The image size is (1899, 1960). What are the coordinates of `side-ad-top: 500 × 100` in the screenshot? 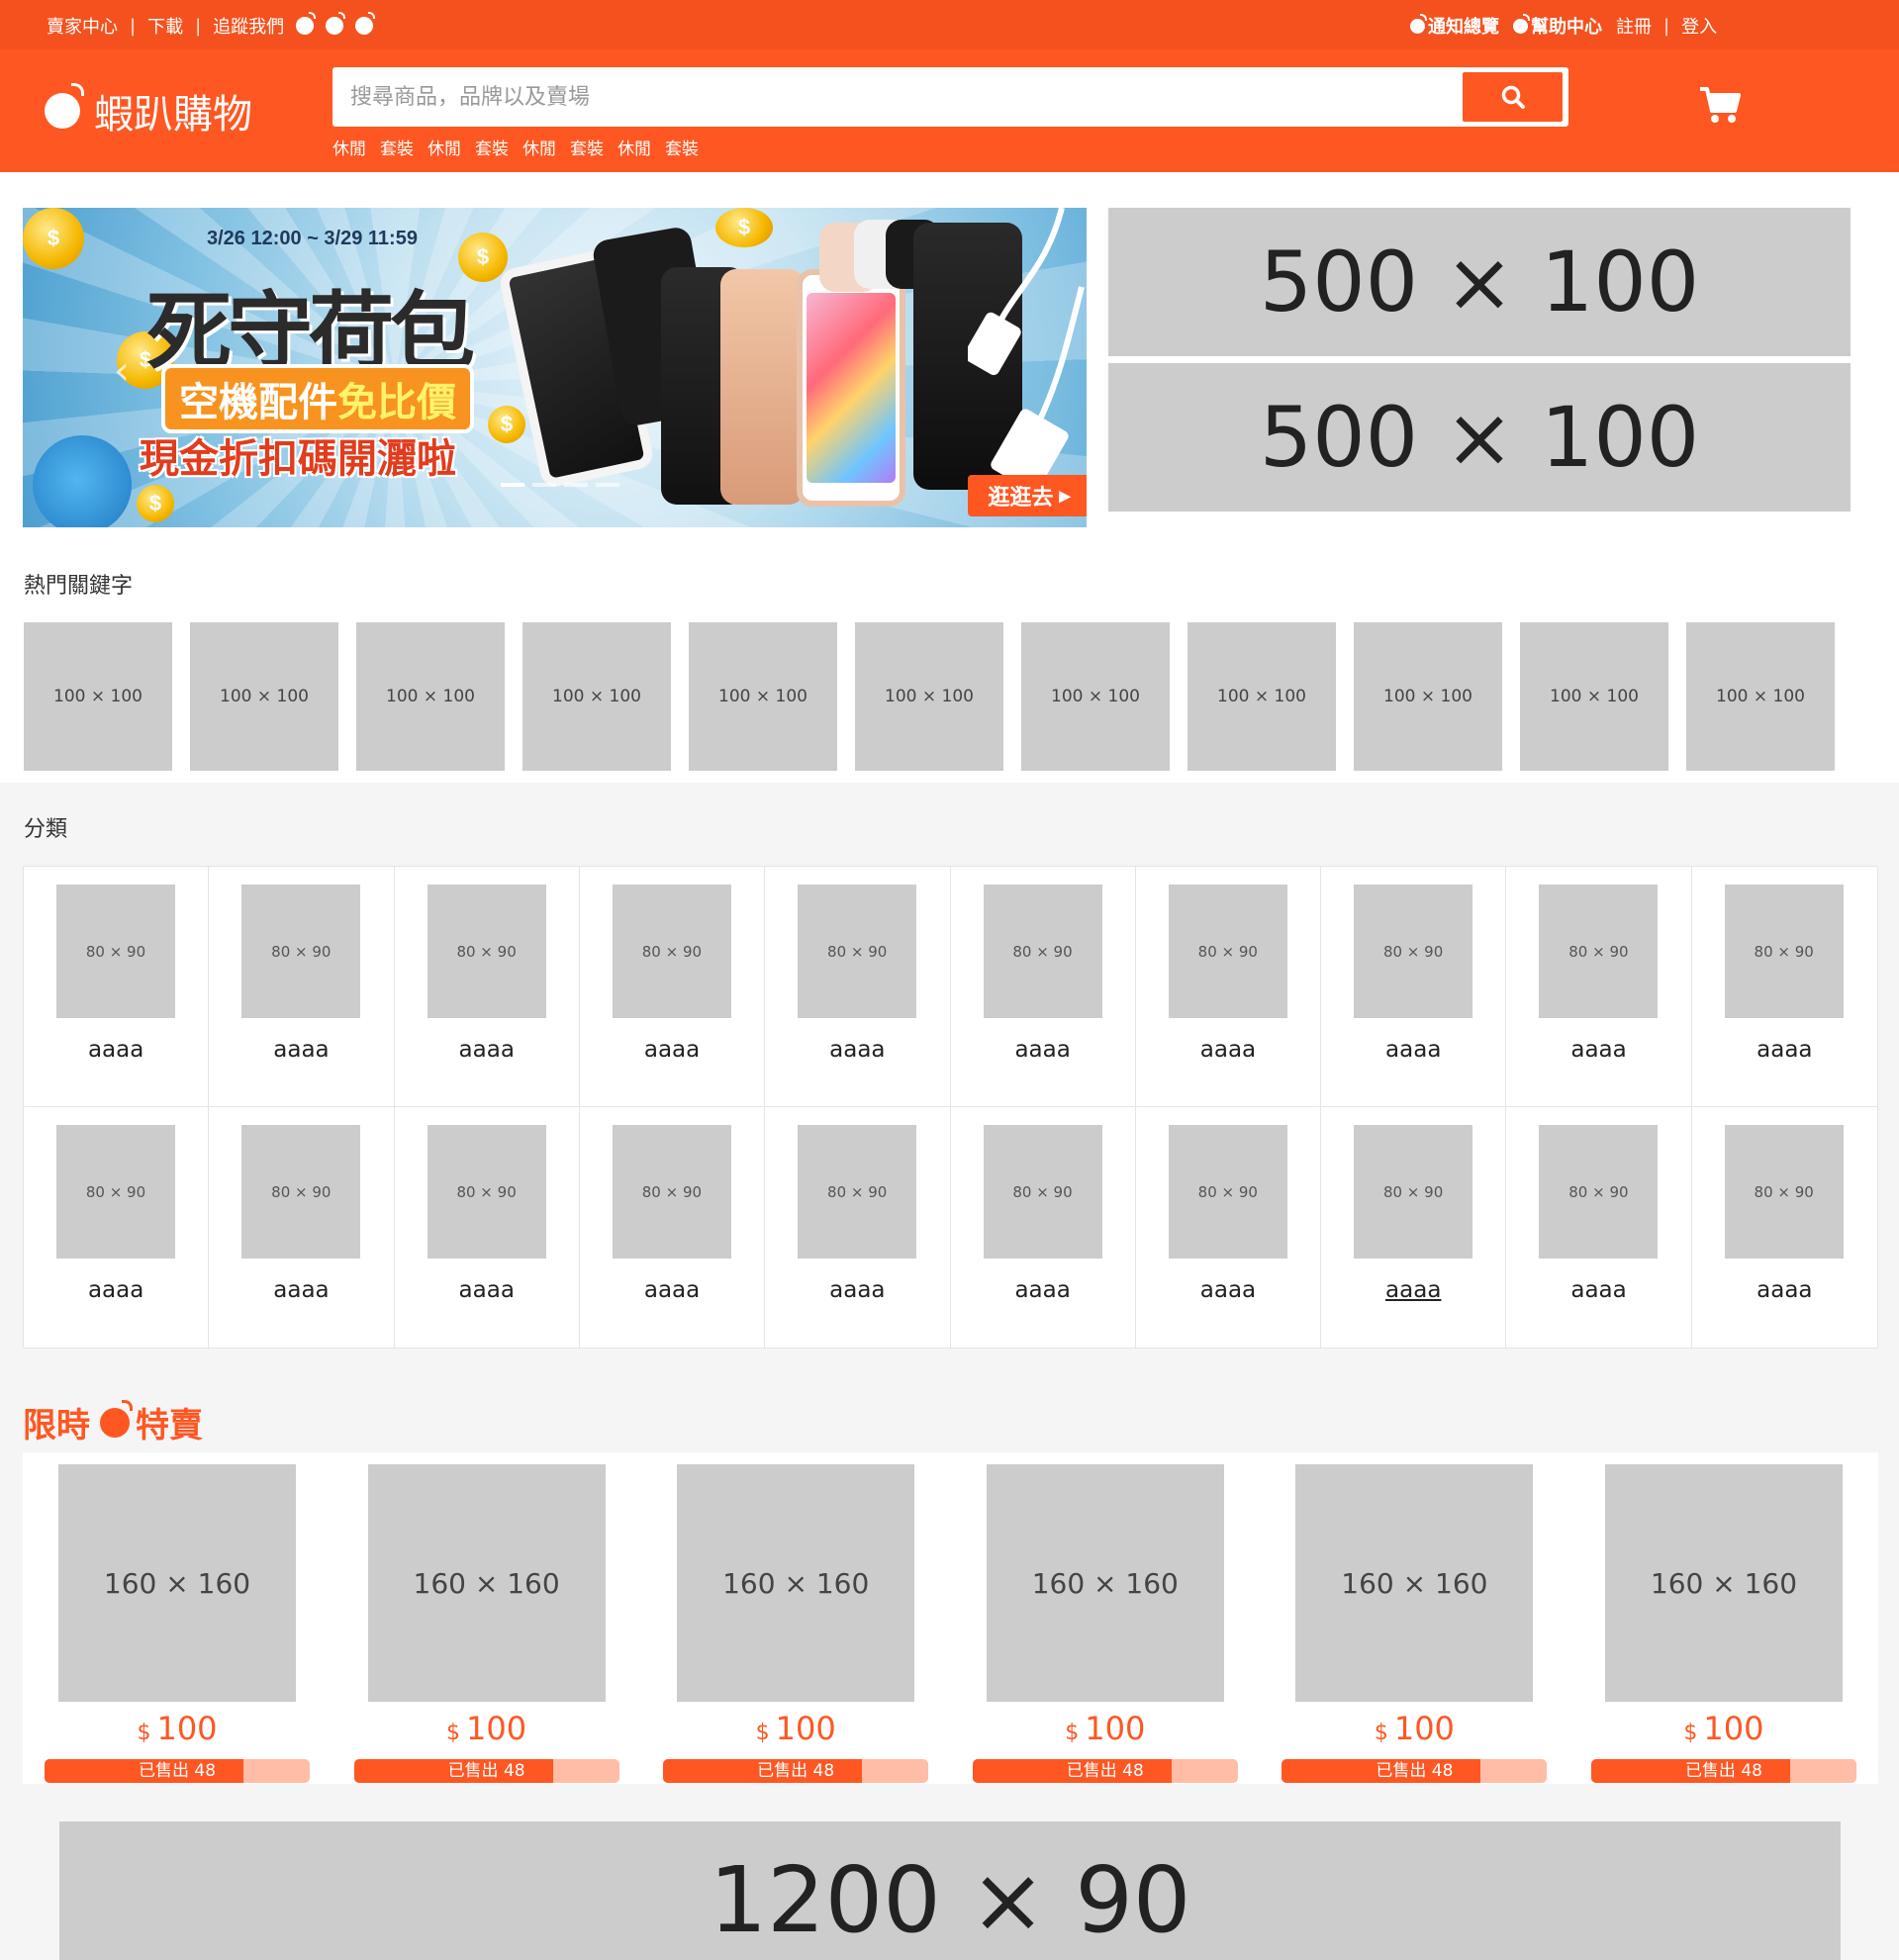 It's located at (1480, 282).